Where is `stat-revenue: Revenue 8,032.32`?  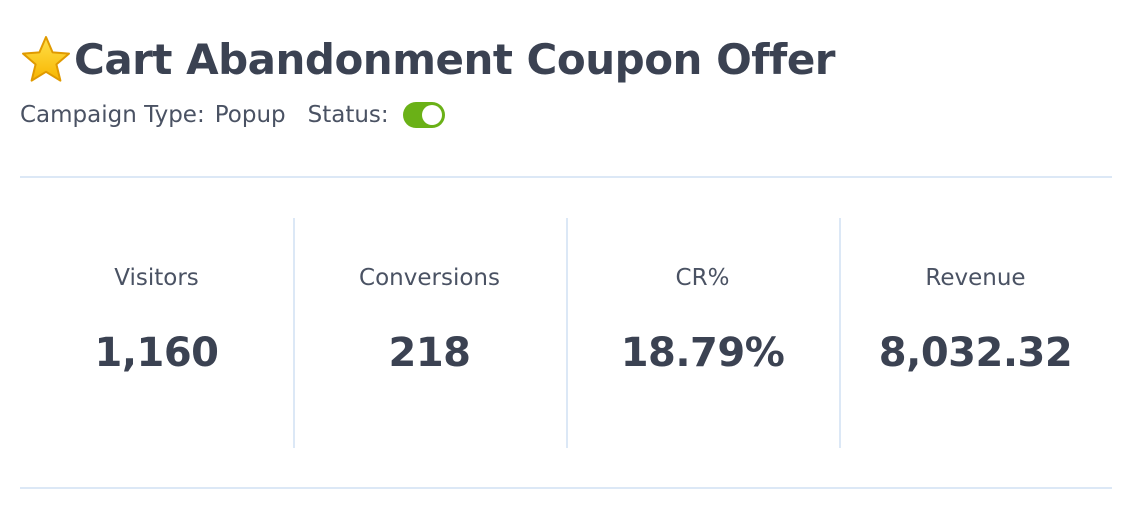
stat-revenue: Revenue 8,032.32 is located at coordinates (975, 333).